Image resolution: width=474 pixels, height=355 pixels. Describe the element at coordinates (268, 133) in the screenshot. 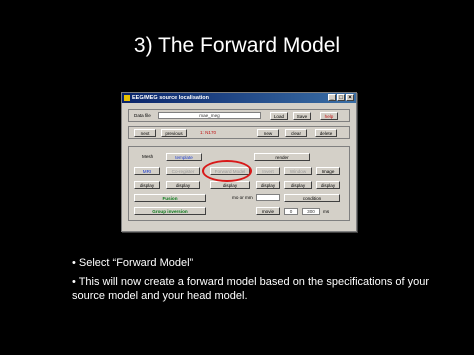

I see `new-button: new` at that location.